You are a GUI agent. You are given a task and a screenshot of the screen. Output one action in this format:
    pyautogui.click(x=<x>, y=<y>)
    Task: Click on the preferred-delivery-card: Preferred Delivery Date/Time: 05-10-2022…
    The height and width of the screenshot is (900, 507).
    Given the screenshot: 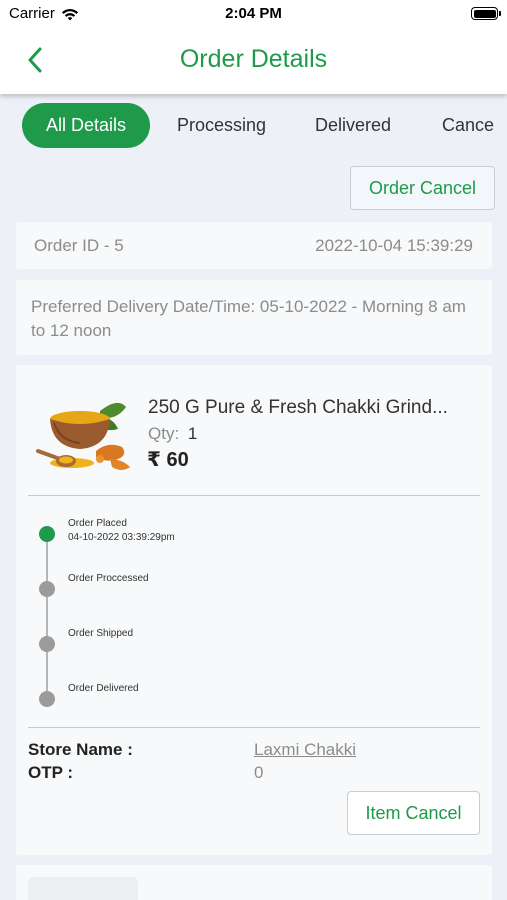 What is the action you would take?
    pyautogui.click(x=254, y=317)
    